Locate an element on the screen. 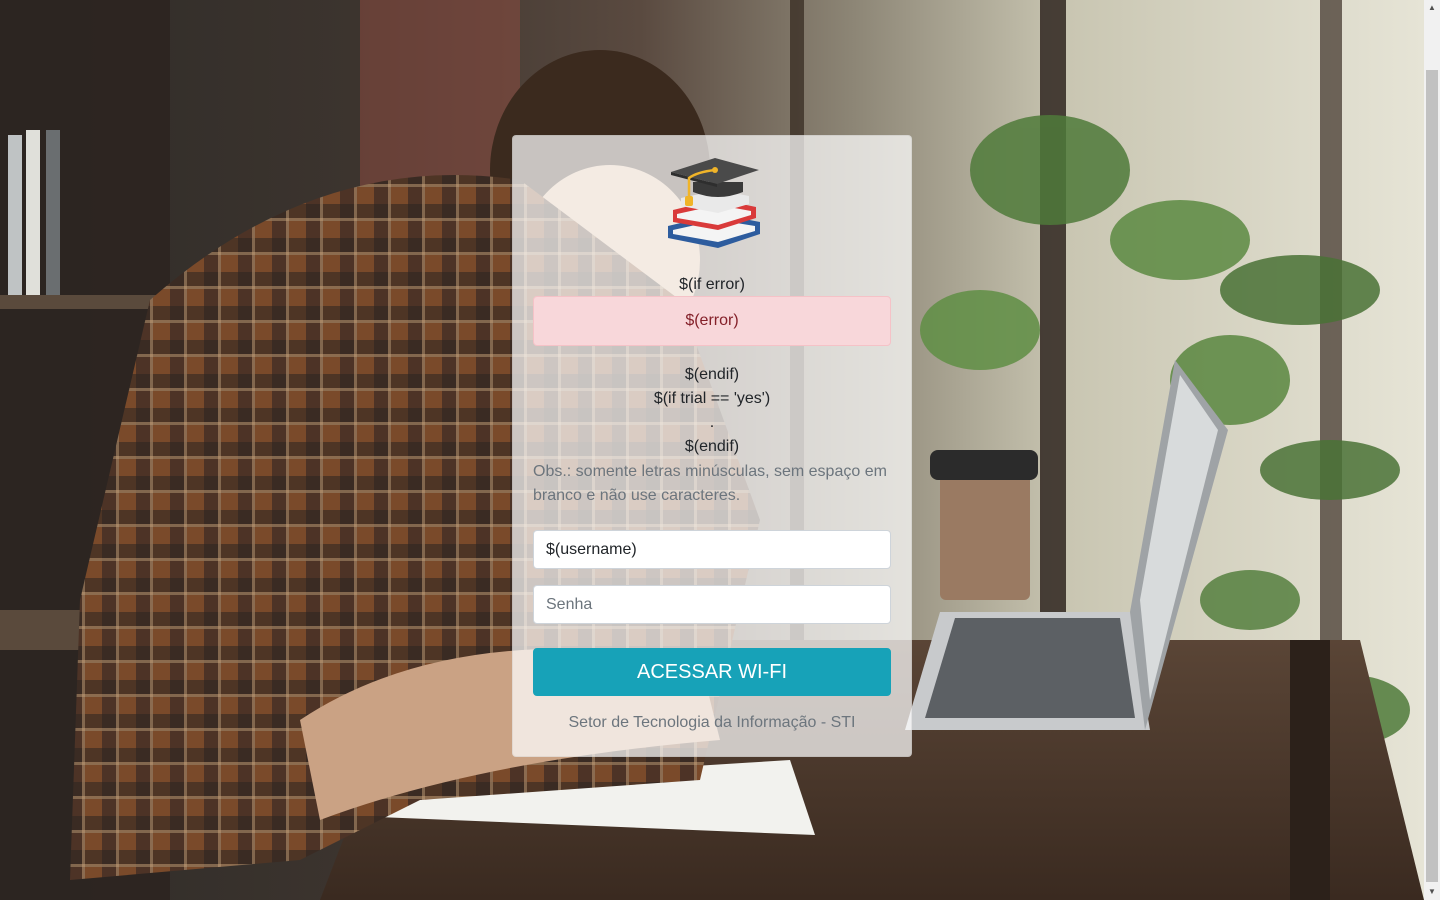 This screenshot has width=1440, height=900. endif-text-2: $(endif) is located at coordinates (712, 446).